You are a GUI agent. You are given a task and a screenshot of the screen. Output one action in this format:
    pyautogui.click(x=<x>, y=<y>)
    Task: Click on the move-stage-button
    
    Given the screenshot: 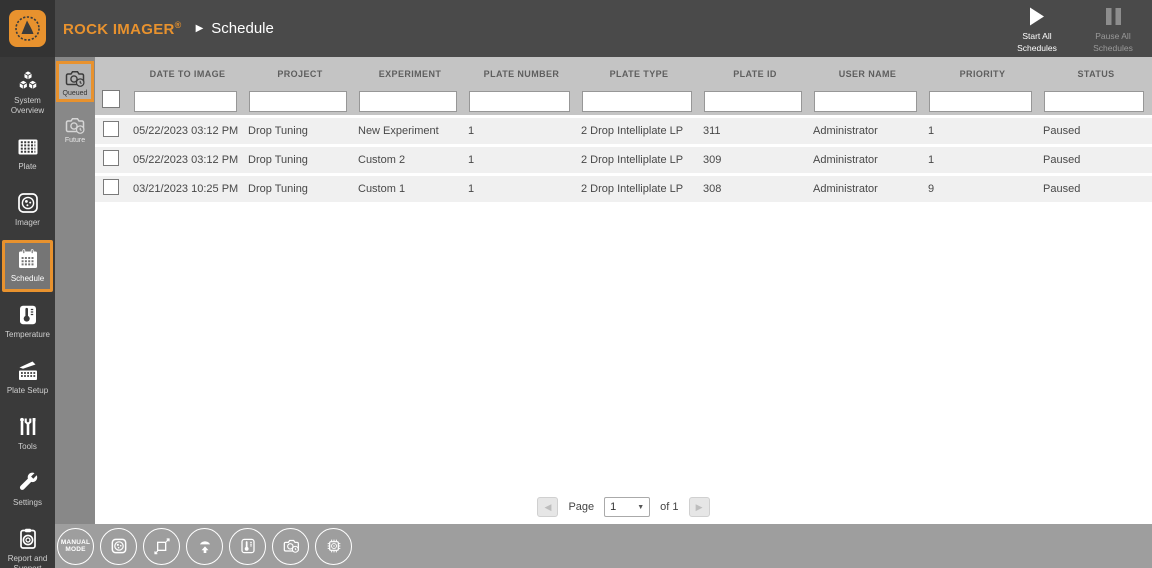 What is the action you would take?
    pyautogui.click(x=161, y=546)
    